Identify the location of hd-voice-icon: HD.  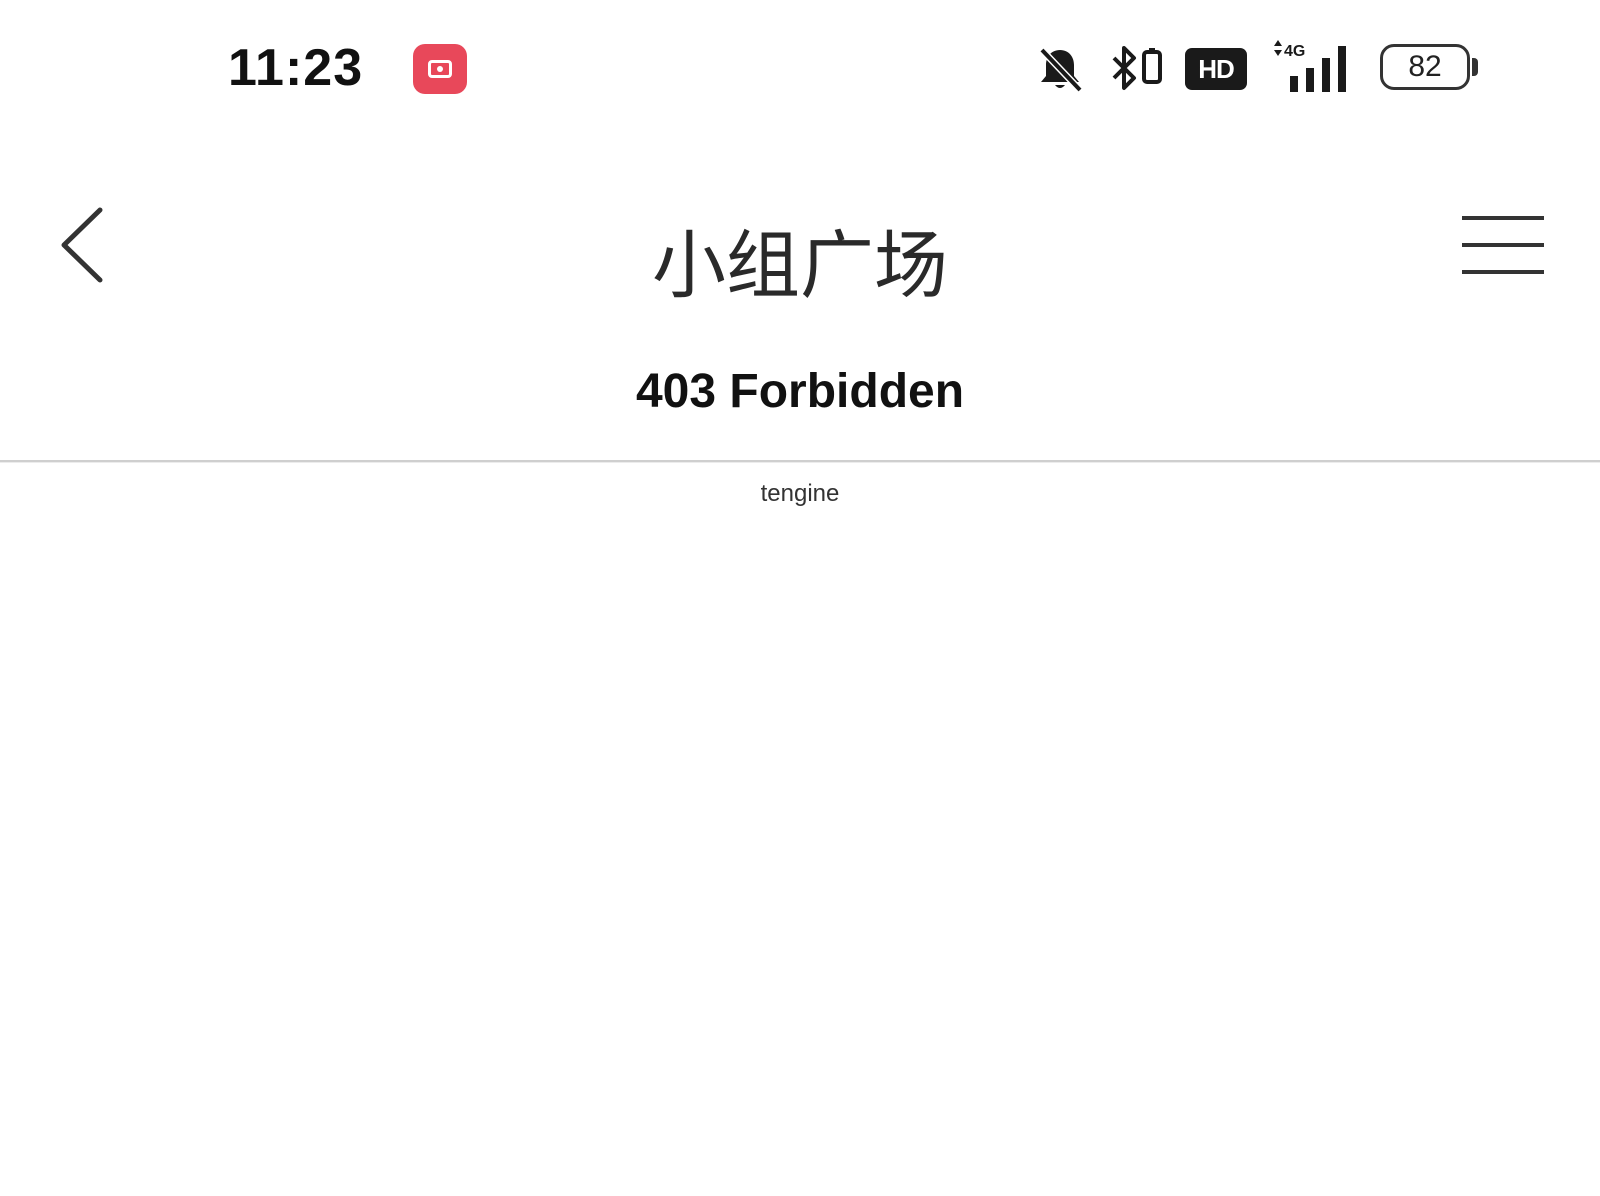
(1216, 69).